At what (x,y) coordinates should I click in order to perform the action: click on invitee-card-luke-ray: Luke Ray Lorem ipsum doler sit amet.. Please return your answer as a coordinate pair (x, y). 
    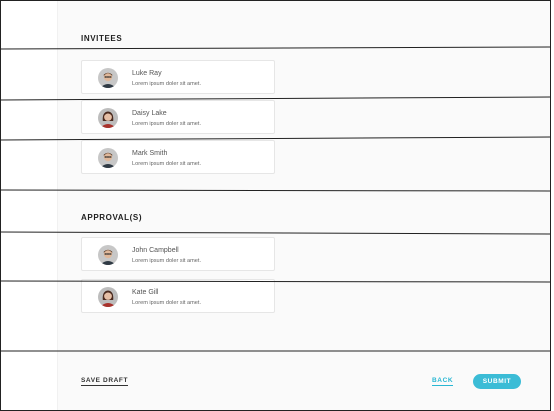
    Looking at the image, I should click on (178, 77).